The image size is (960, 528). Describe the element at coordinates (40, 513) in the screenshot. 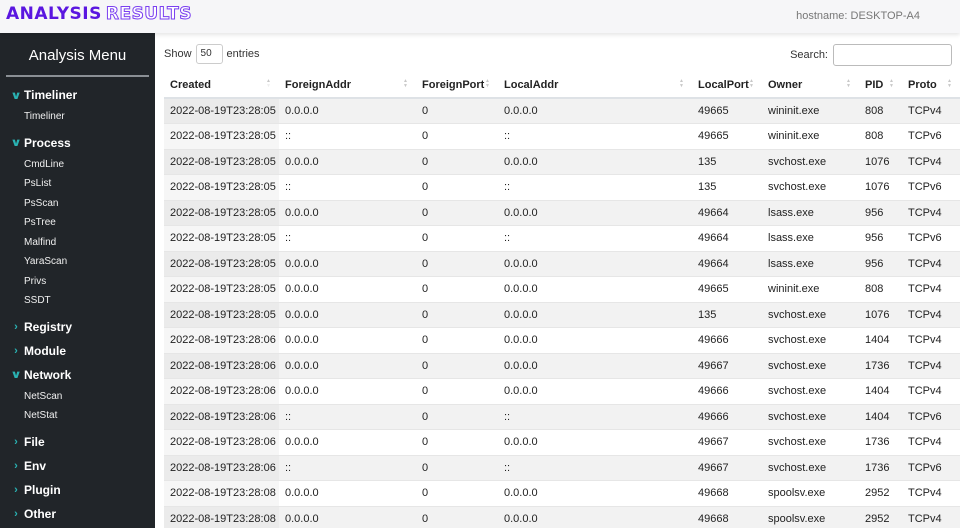

I see `menu-group-label: Other` at that location.